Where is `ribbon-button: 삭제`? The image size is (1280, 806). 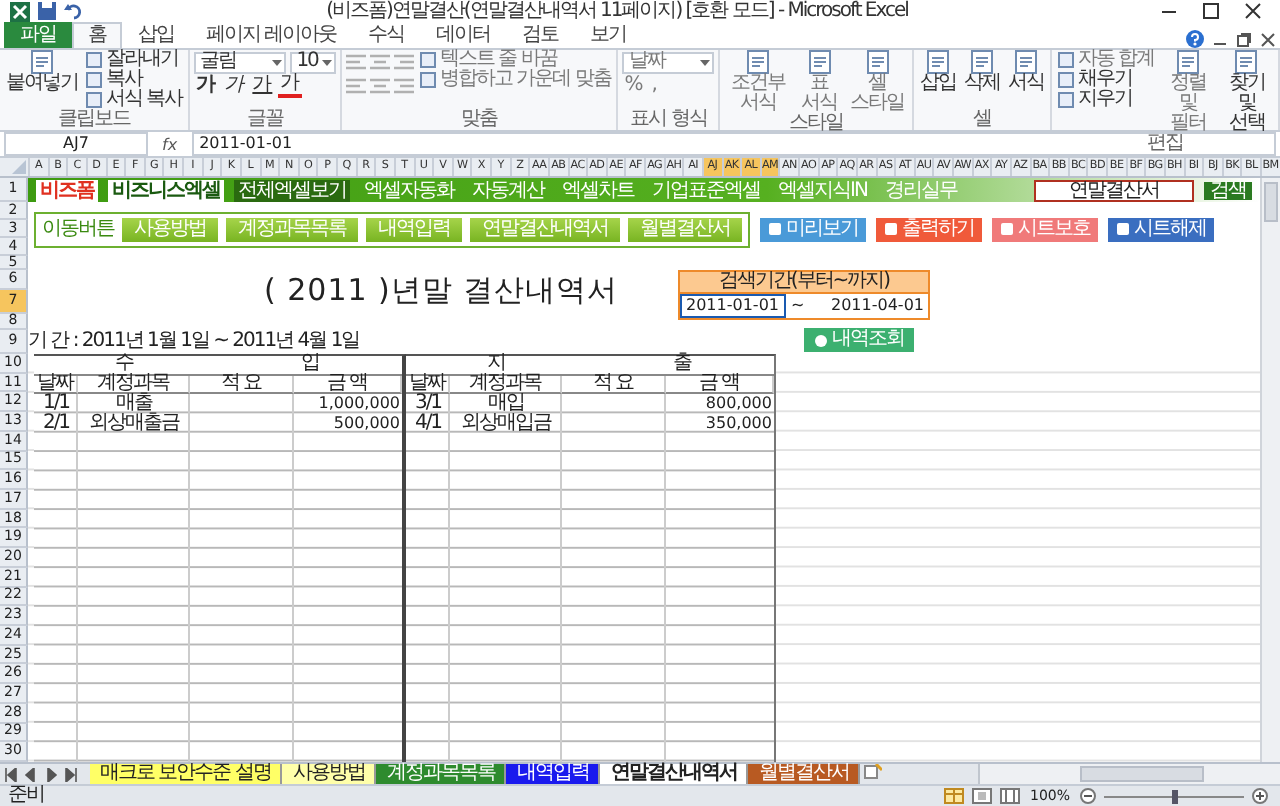
ribbon-button: 삭제 is located at coordinates (981, 72).